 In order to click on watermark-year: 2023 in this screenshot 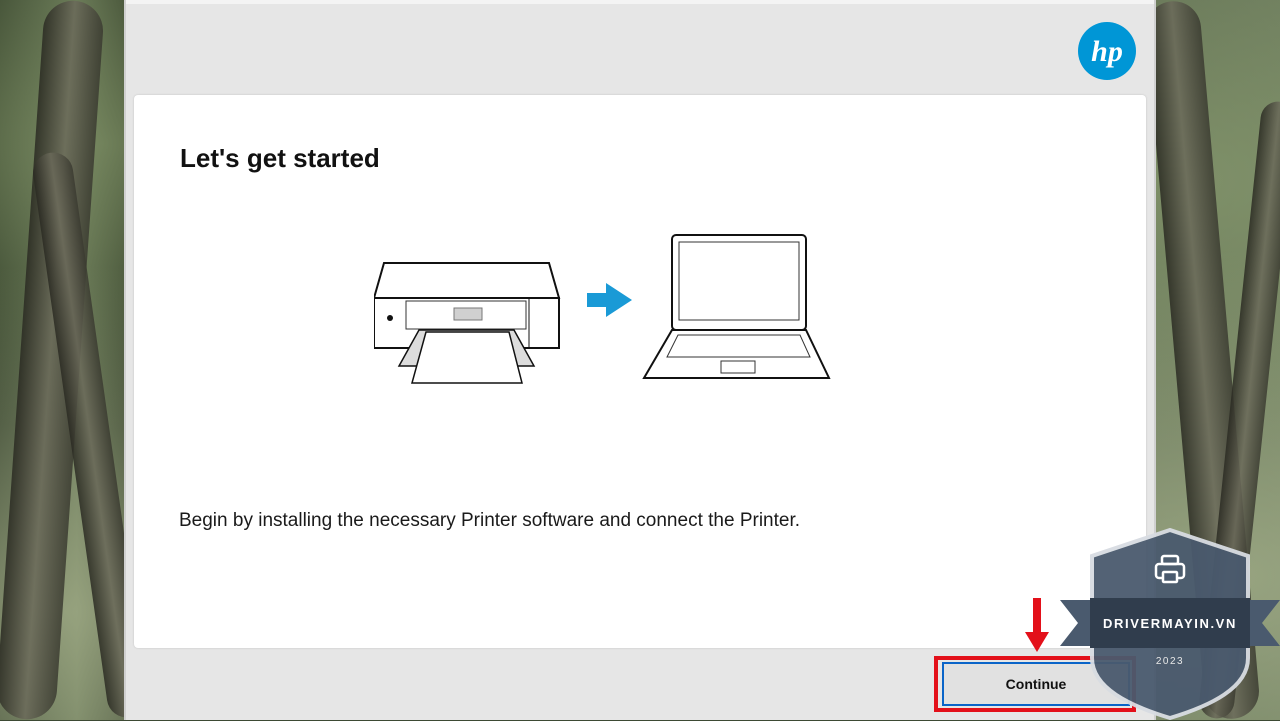, I will do `click(1170, 661)`.